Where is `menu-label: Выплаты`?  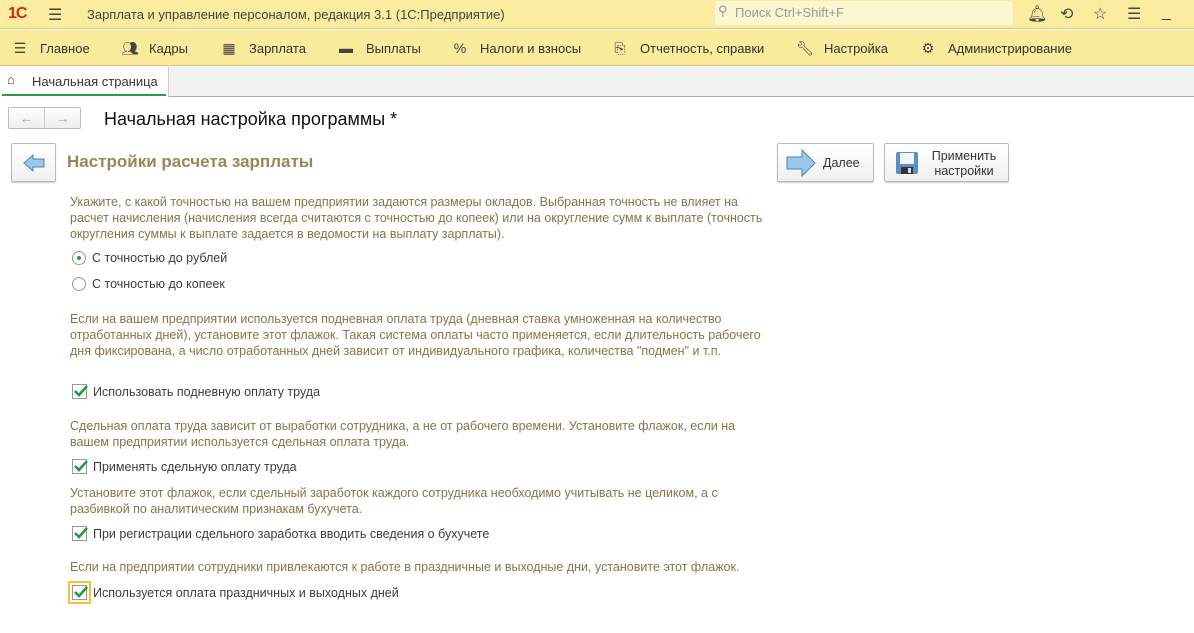 menu-label: Выплаты is located at coordinates (393, 48).